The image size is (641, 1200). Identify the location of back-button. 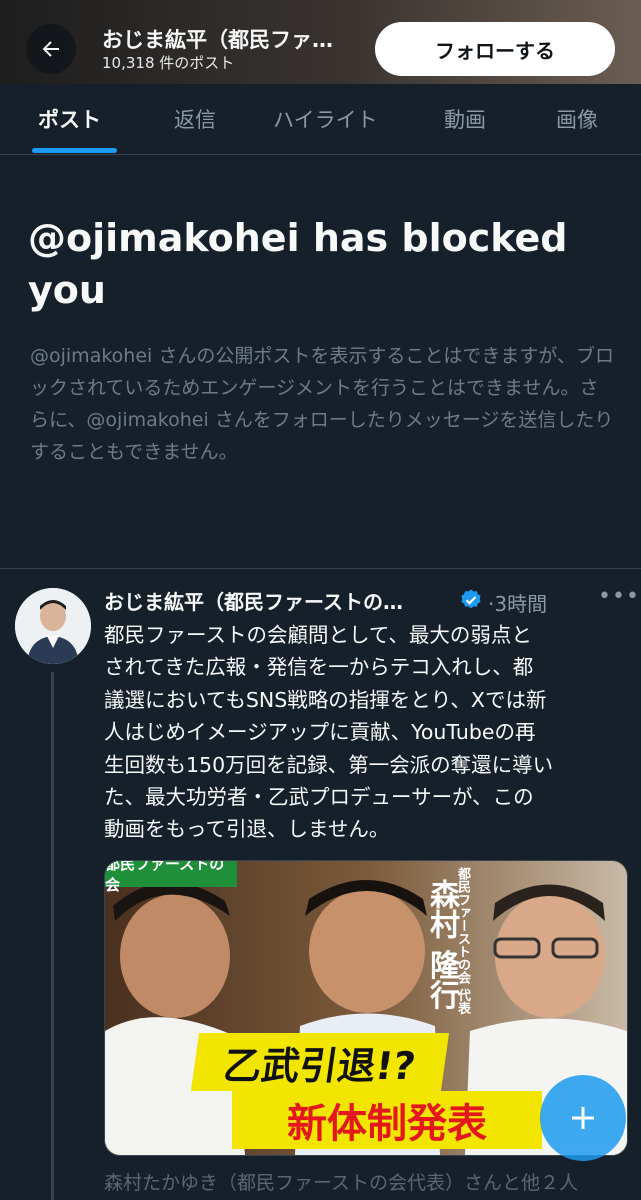
(51, 49).